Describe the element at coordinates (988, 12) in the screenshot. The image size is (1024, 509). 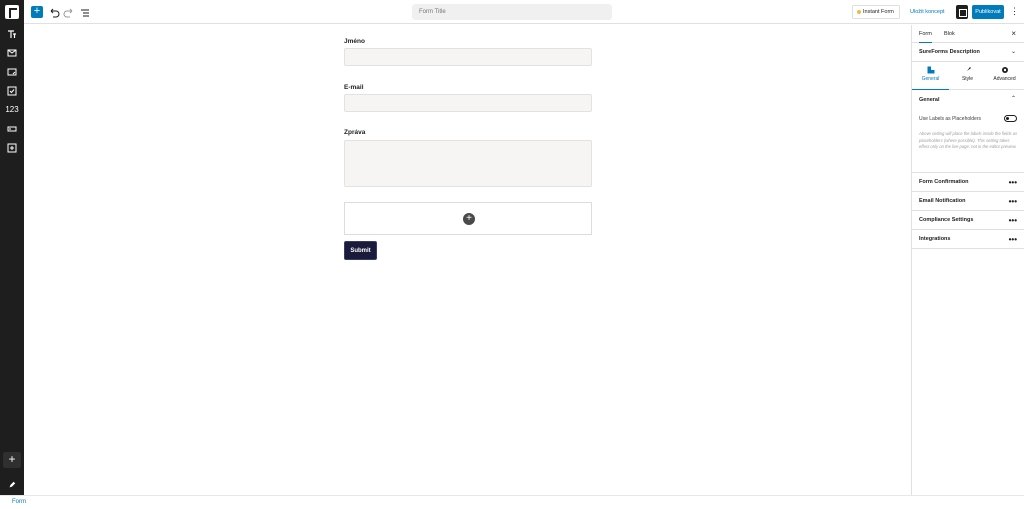
I see `publish-button: Publikovat` at that location.